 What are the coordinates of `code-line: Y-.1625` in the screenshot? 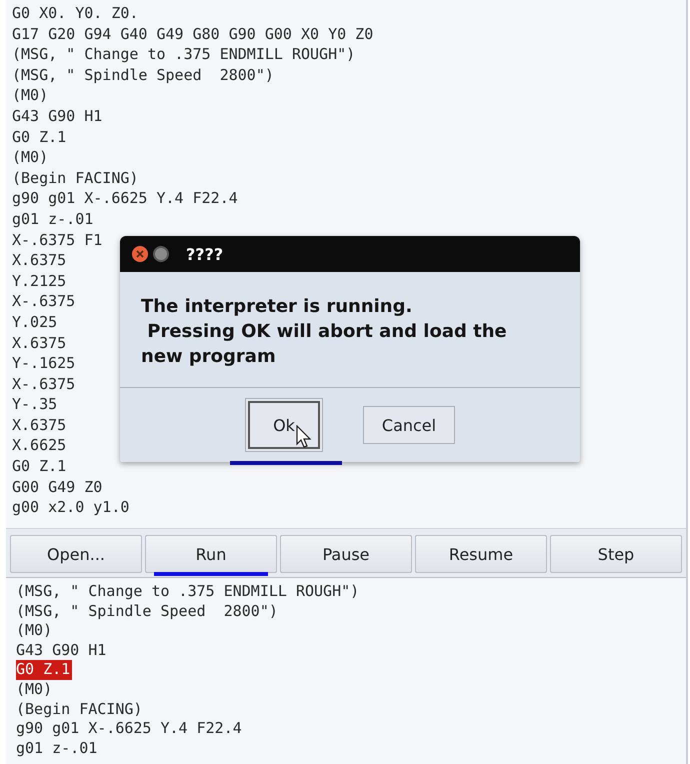 It's located at (44, 363).